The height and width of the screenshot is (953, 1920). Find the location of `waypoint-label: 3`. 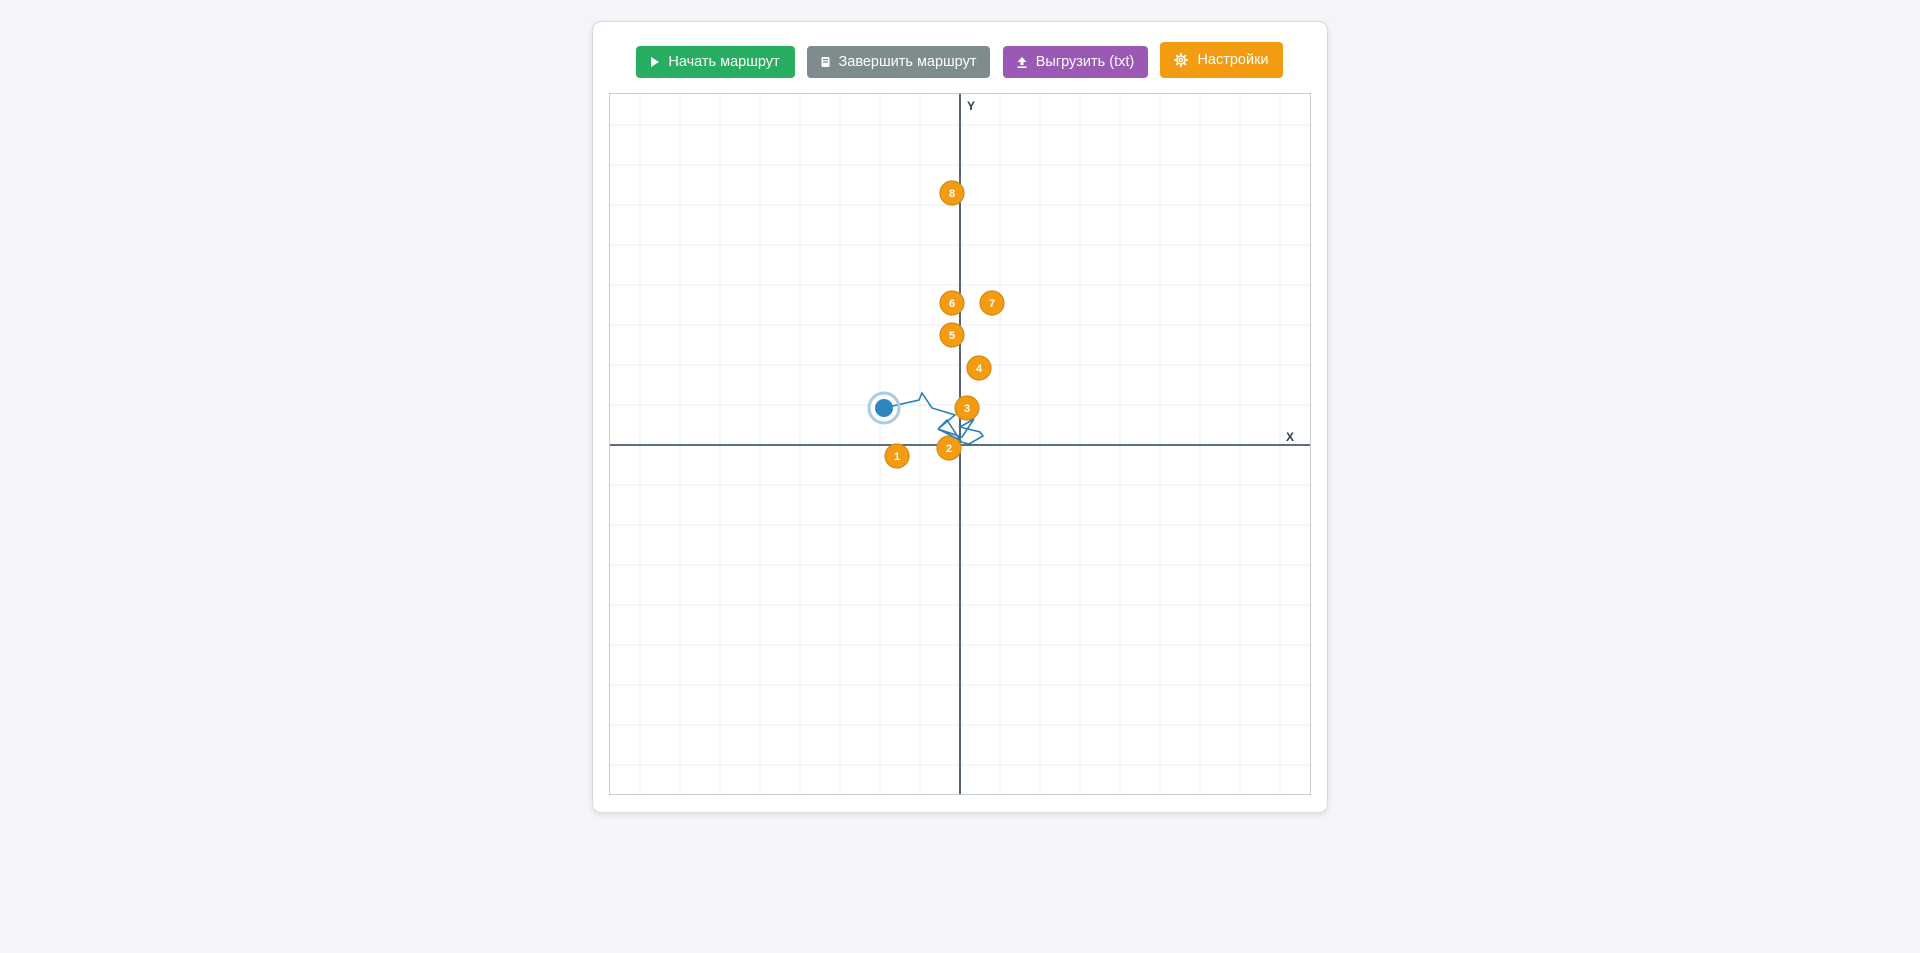

waypoint-label: 3 is located at coordinates (967, 409).